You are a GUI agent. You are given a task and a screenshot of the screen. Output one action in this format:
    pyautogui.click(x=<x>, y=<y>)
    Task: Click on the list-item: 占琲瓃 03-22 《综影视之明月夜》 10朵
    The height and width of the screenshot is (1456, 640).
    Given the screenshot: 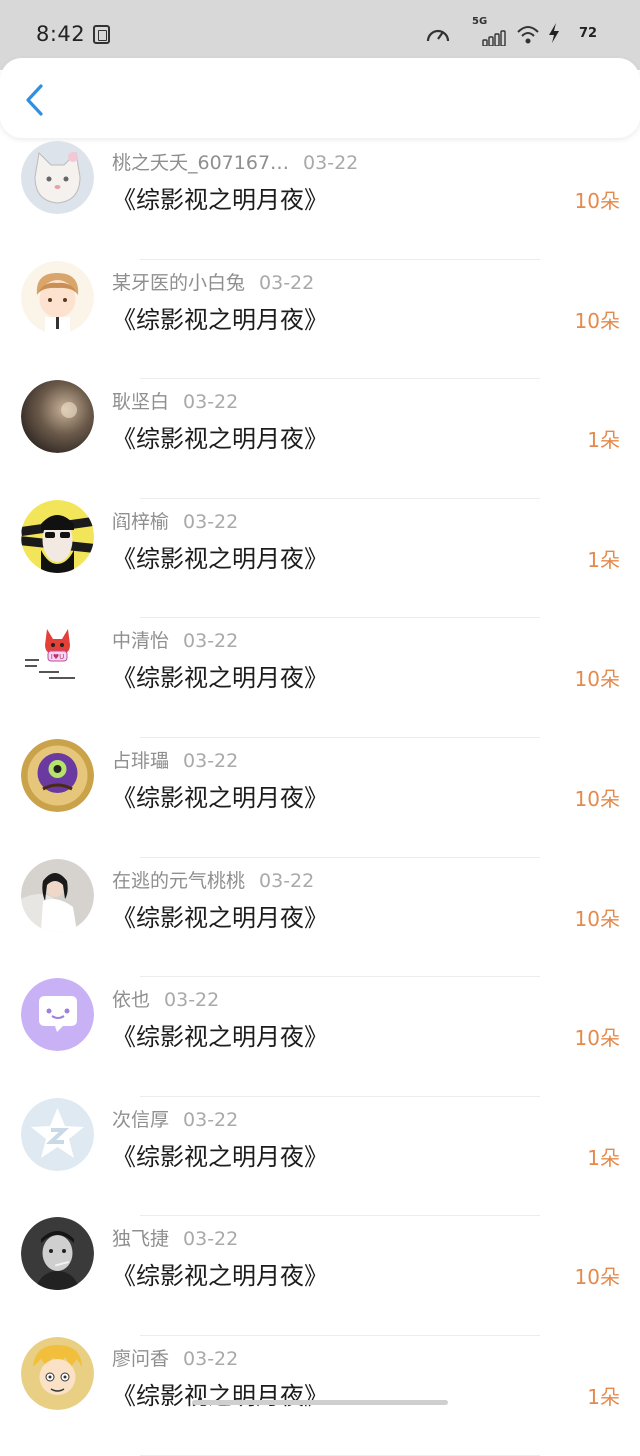 What is the action you would take?
    pyautogui.click(x=320, y=798)
    